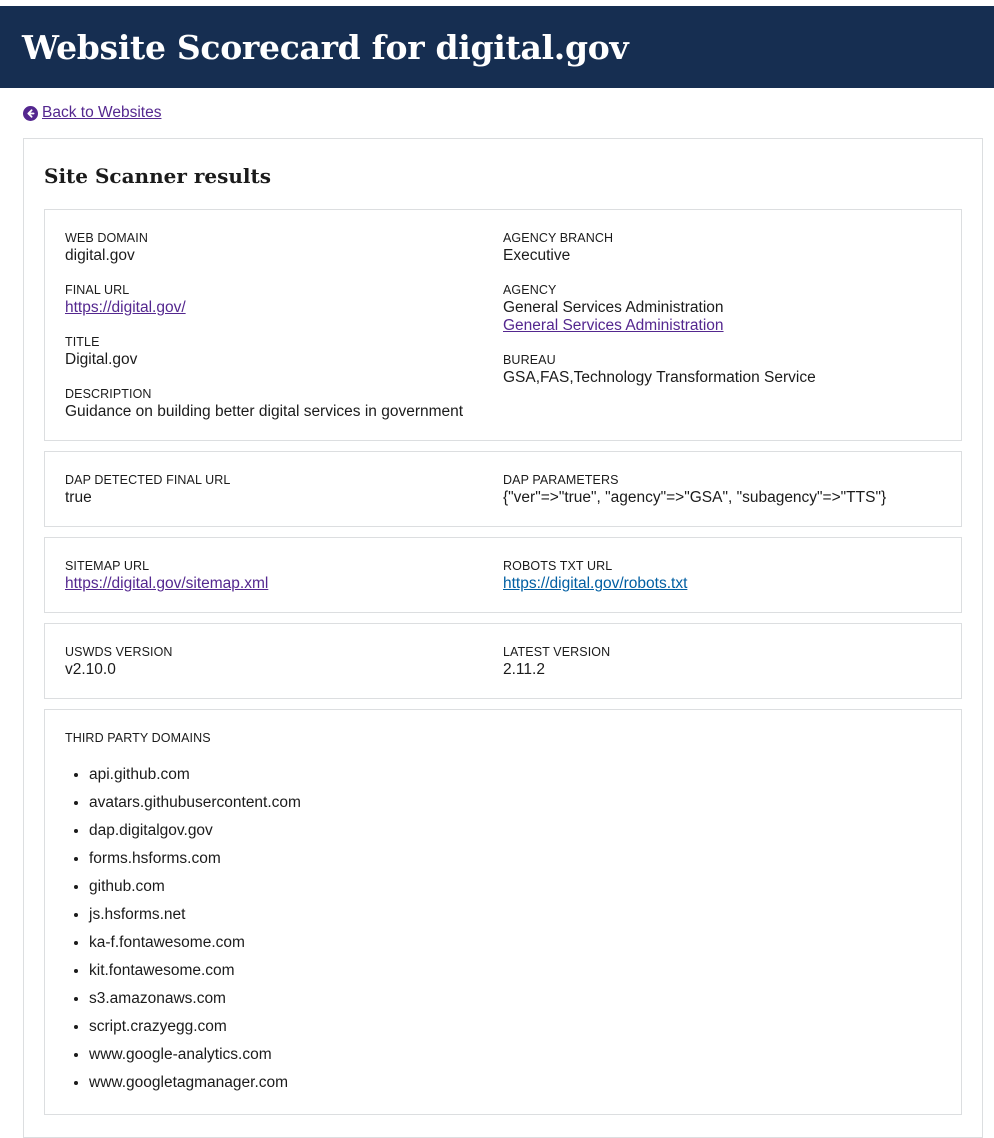  What do you see at coordinates (106, 238) in the screenshot?
I see `web-domain-label: WEB DOMAIN` at bounding box center [106, 238].